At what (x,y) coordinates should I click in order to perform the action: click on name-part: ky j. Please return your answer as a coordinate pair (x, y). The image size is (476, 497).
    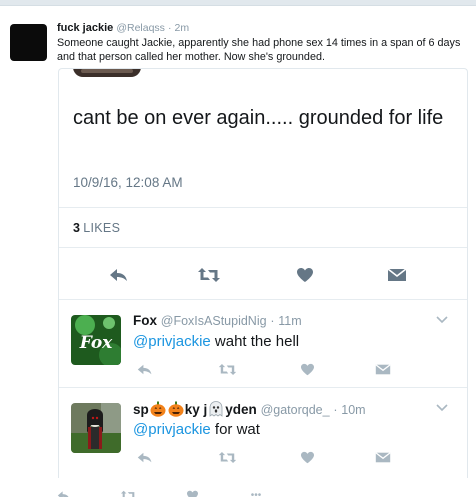
    Looking at the image, I should click on (196, 409).